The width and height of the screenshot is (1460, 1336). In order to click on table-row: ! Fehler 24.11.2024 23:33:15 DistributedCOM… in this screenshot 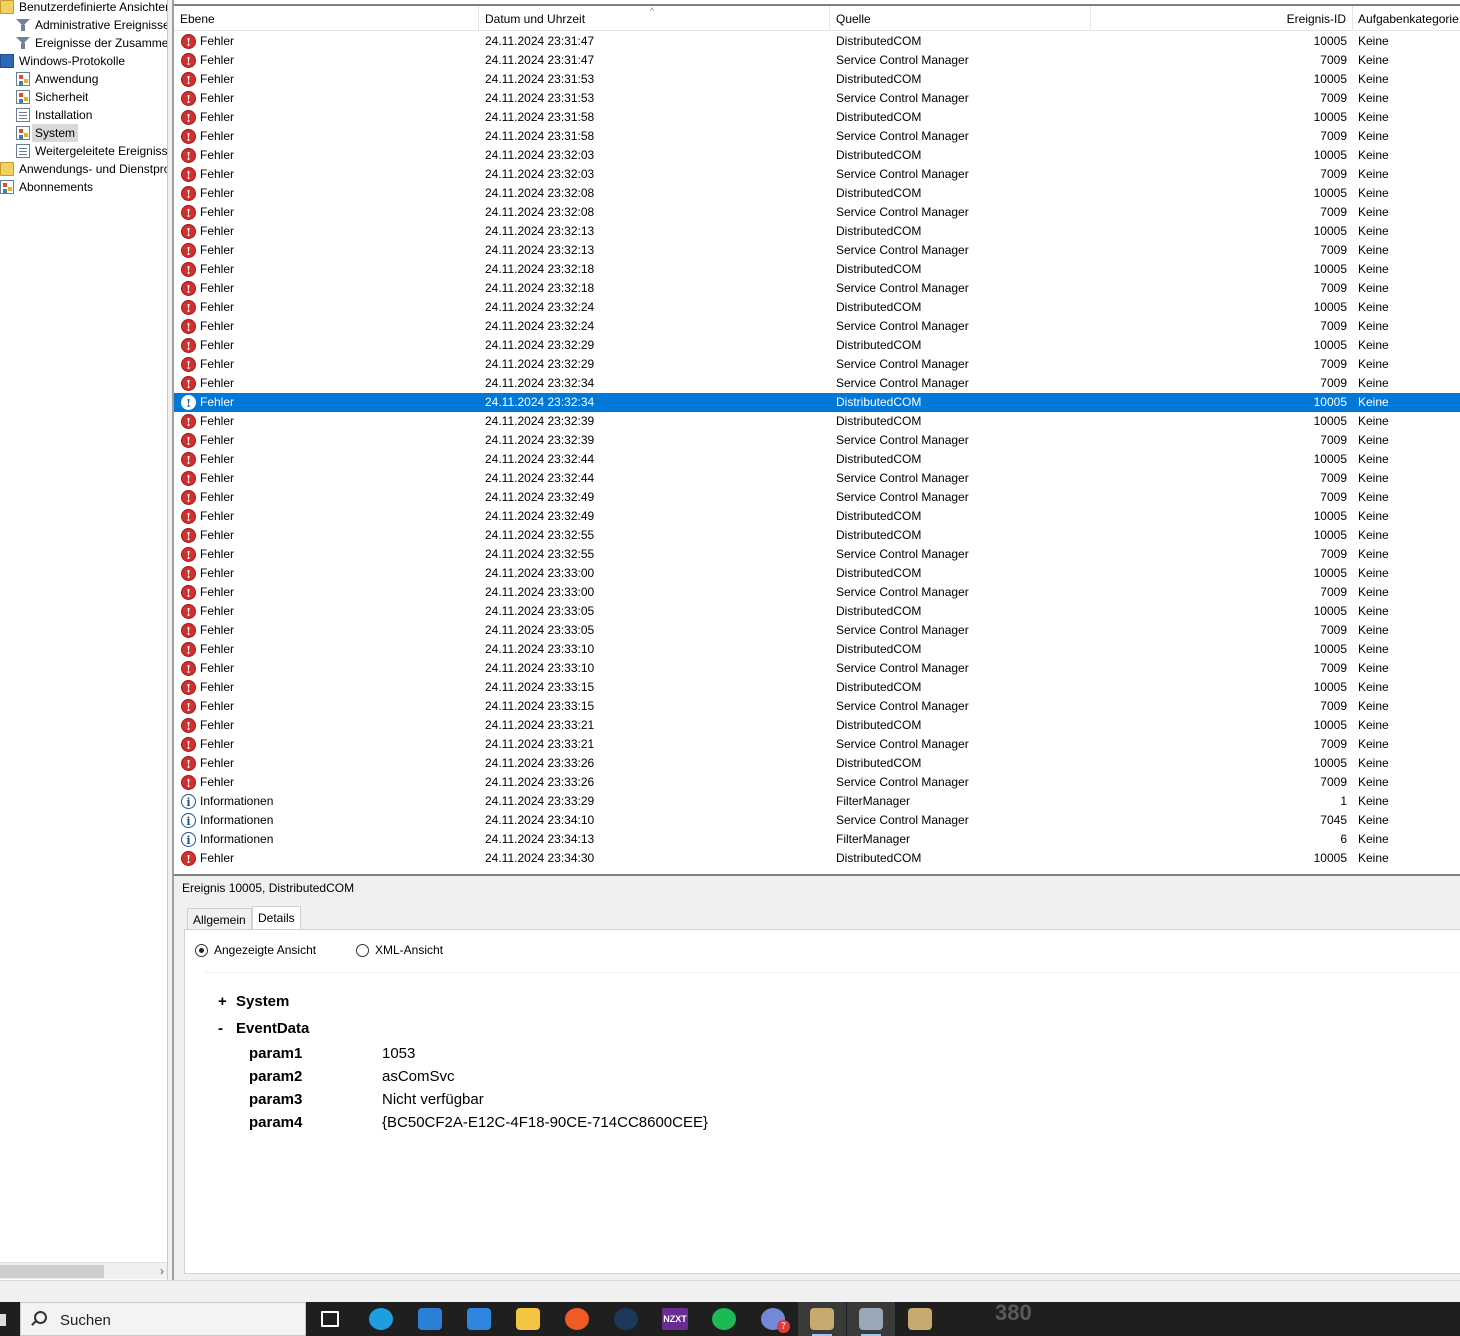, I will do `click(817, 687)`.